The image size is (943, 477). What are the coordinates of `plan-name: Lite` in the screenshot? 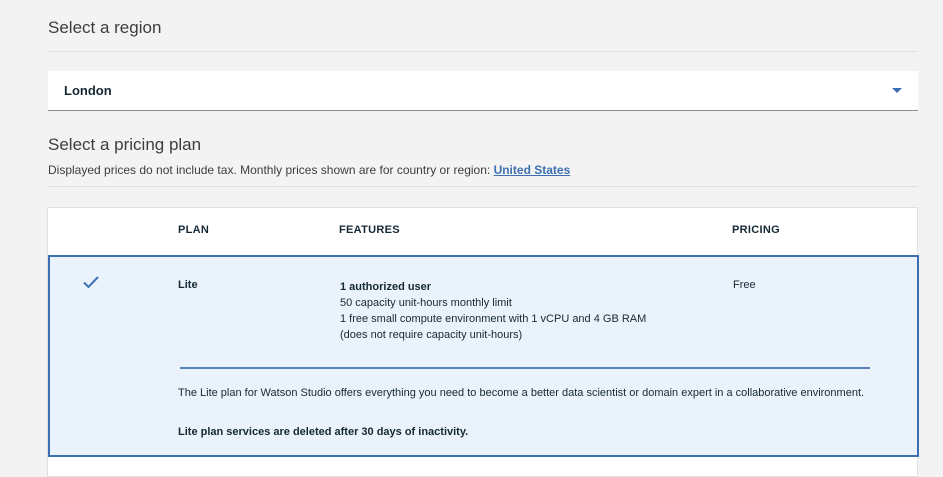 It's located at (188, 285).